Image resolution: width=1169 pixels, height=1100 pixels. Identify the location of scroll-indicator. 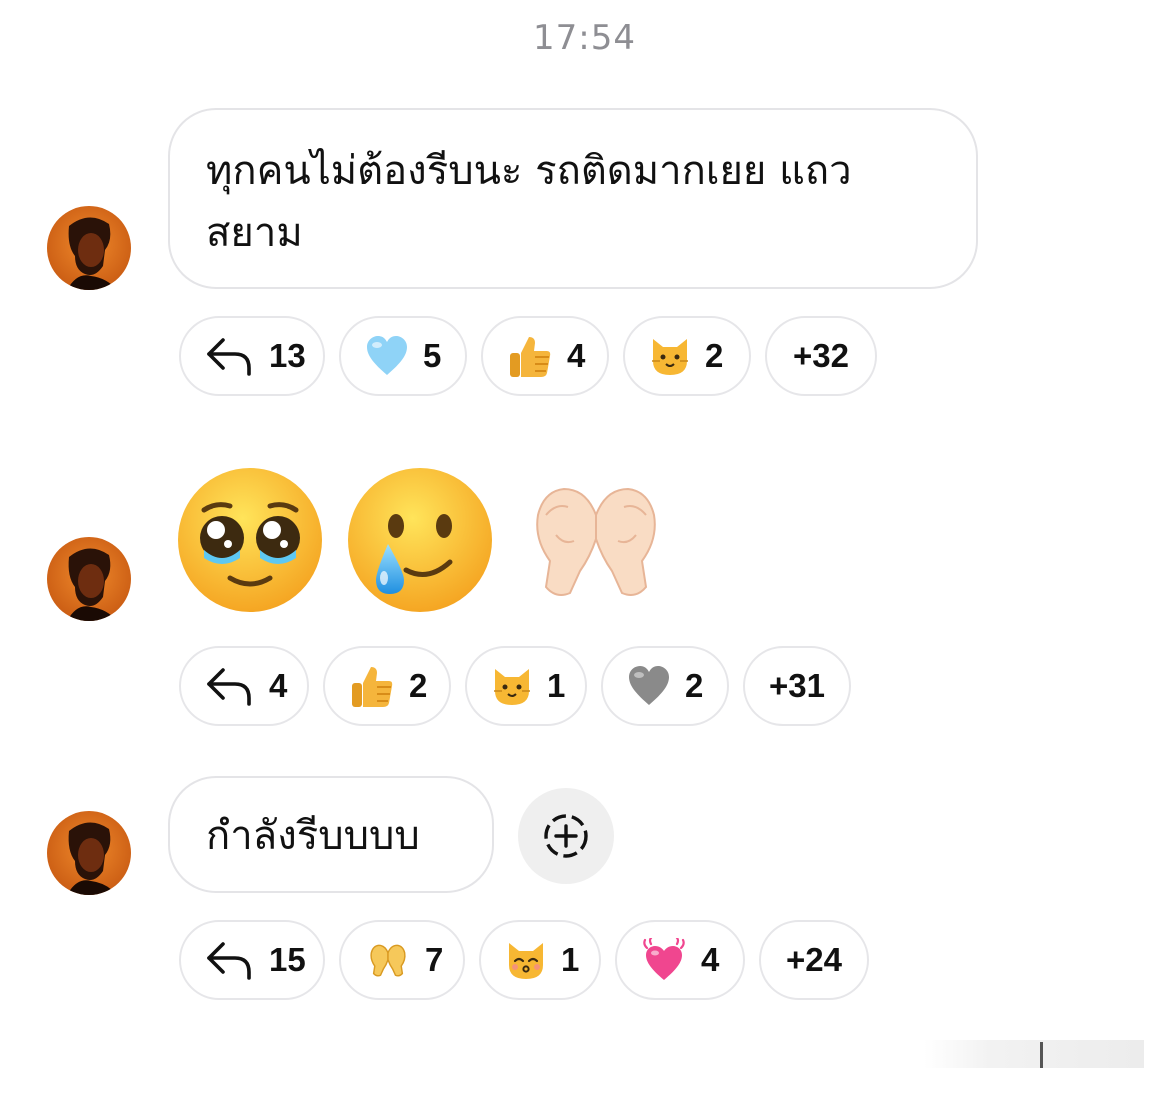
(1034, 1054).